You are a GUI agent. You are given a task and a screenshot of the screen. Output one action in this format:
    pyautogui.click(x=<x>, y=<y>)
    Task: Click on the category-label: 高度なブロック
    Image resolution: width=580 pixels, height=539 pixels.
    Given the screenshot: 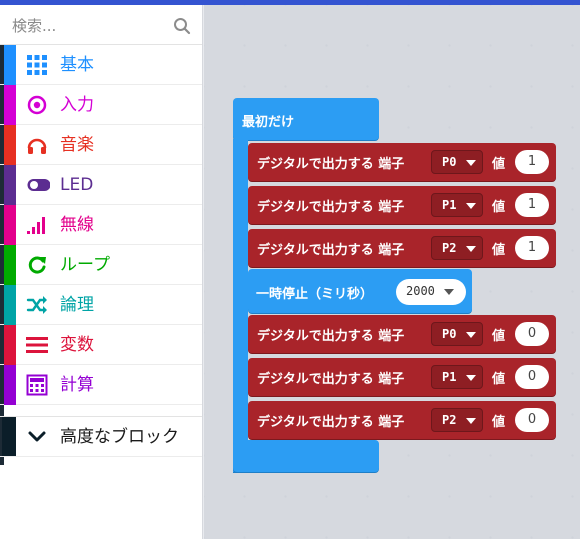 What is the action you would take?
    pyautogui.click(x=119, y=437)
    